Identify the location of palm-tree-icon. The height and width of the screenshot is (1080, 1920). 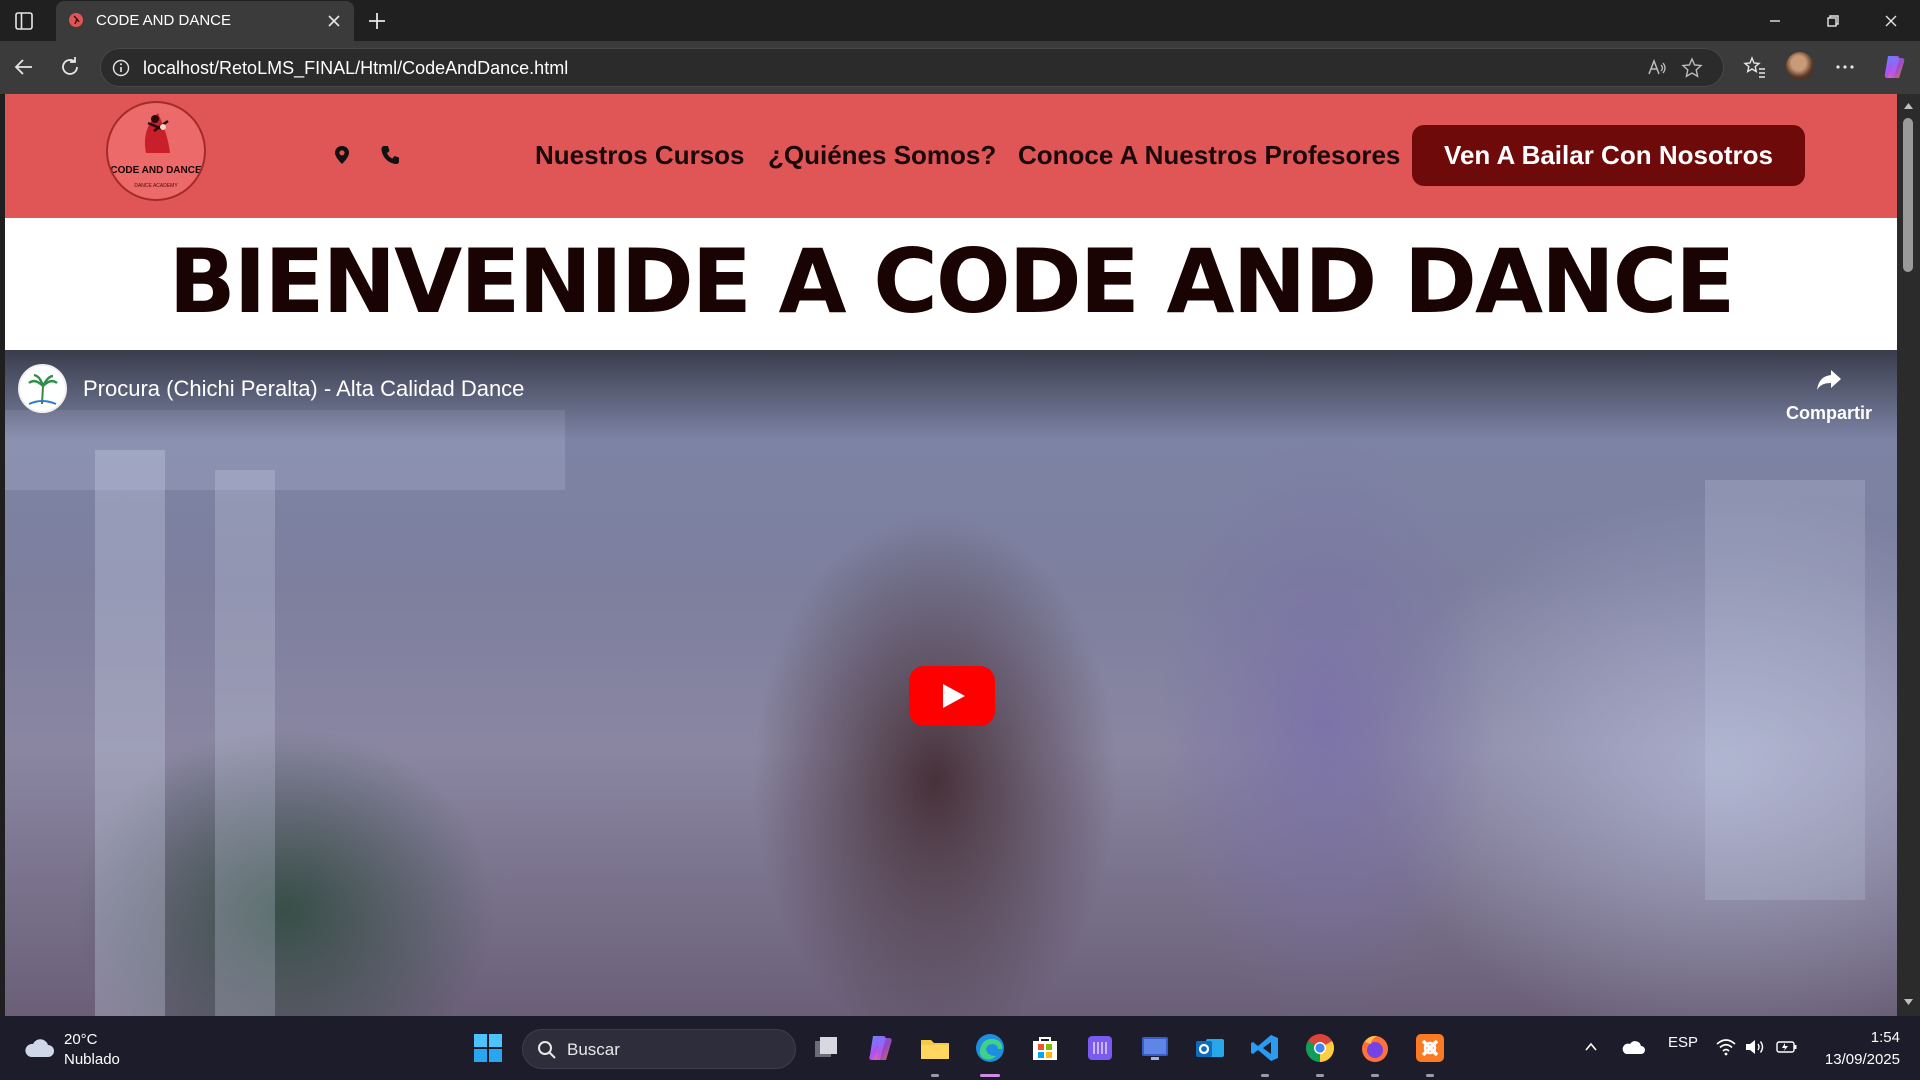
(42, 388).